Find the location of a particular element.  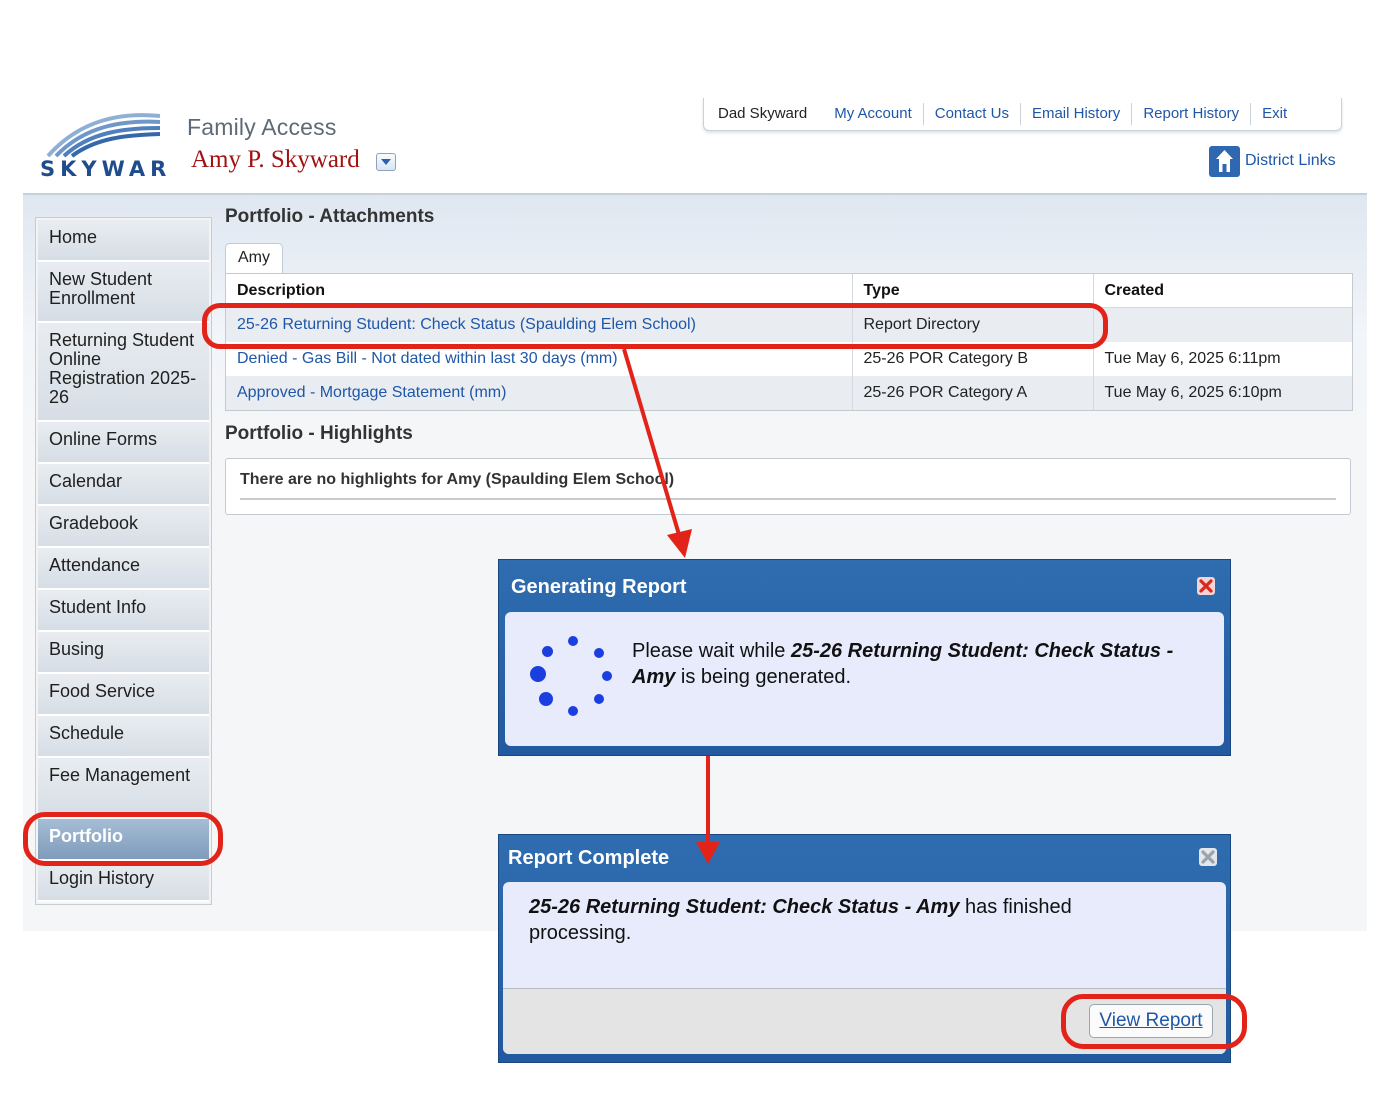

annotation-arrows is located at coordinates (671, 606).